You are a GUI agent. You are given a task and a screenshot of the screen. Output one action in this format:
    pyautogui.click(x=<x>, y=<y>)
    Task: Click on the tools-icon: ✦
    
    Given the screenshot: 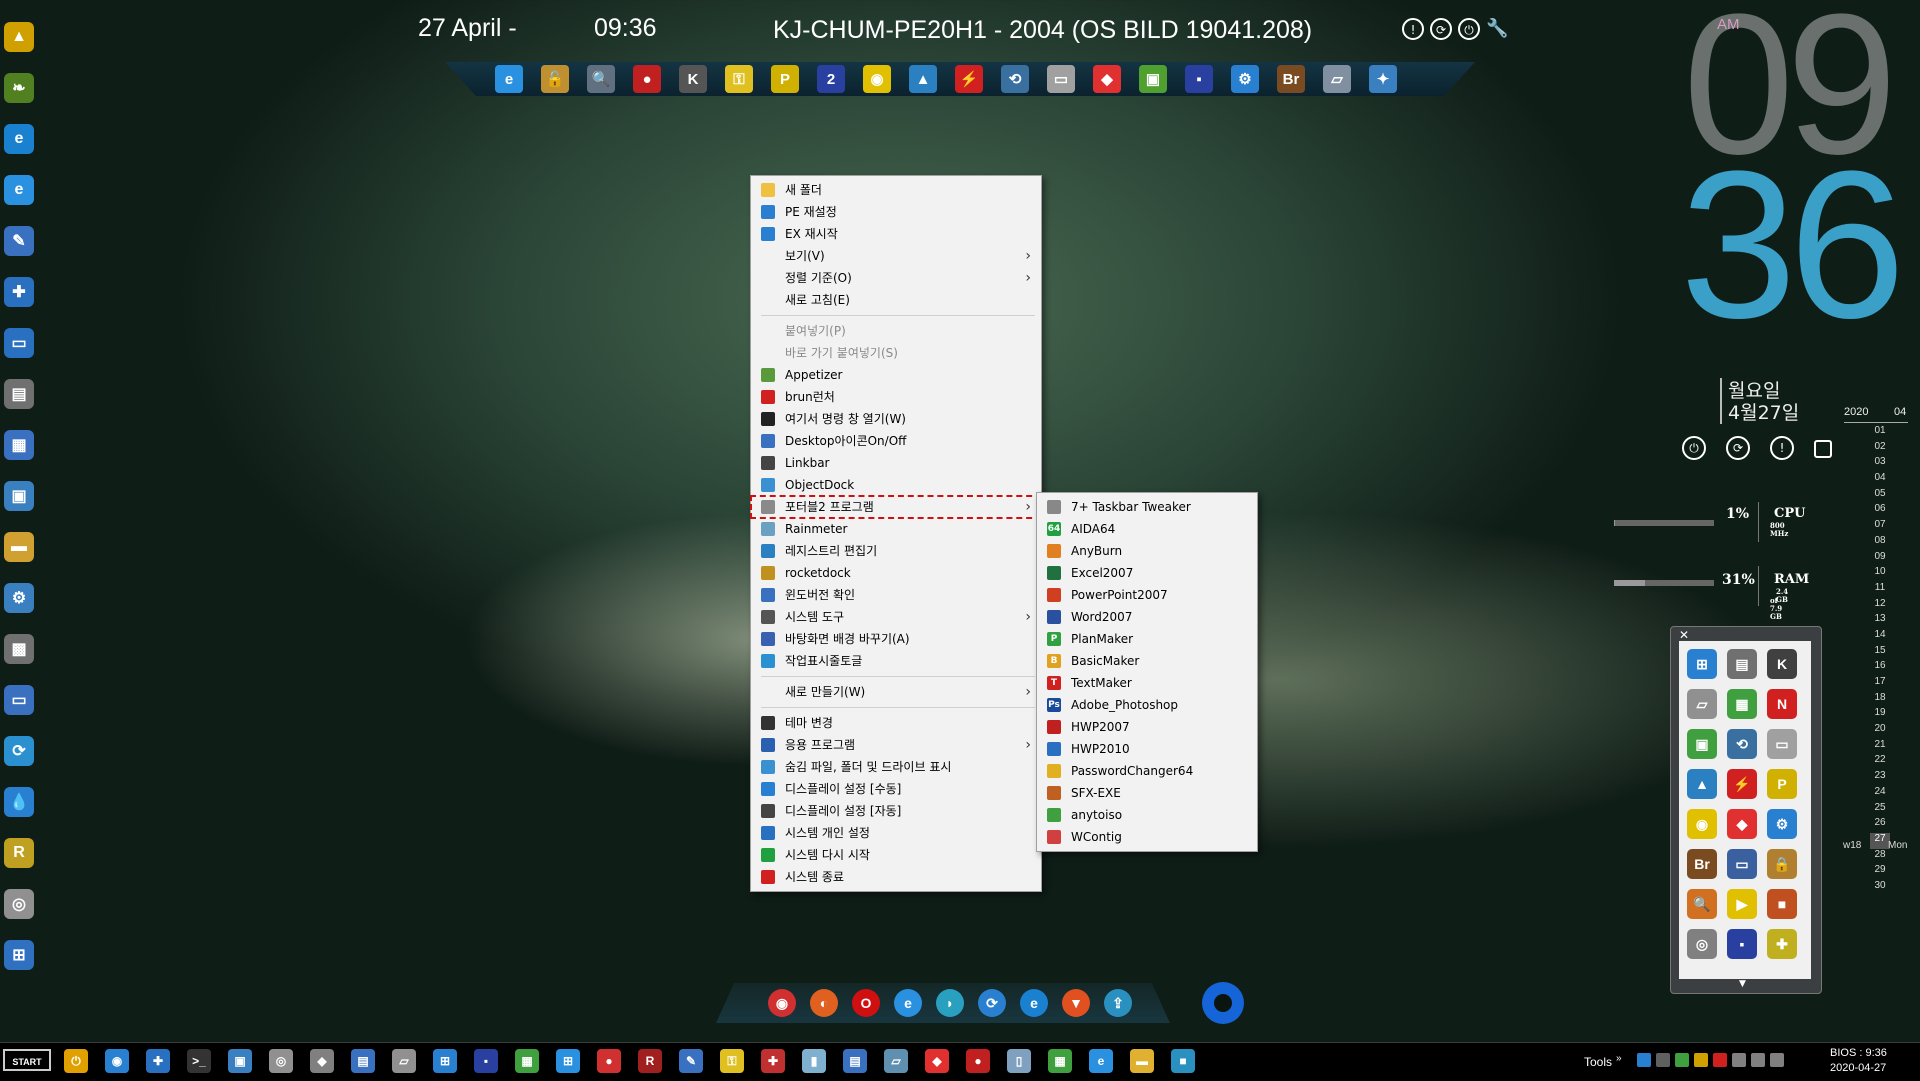 What is the action you would take?
    pyautogui.click(x=1383, y=79)
    